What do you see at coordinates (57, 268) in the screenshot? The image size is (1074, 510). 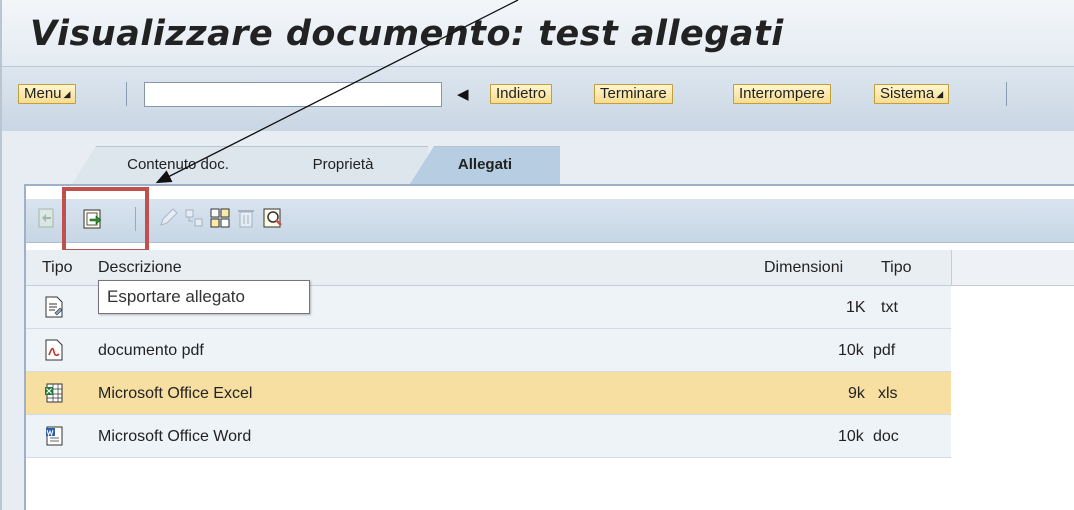 I see `column-header-tipo-icon: Tipo` at bounding box center [57, 268].